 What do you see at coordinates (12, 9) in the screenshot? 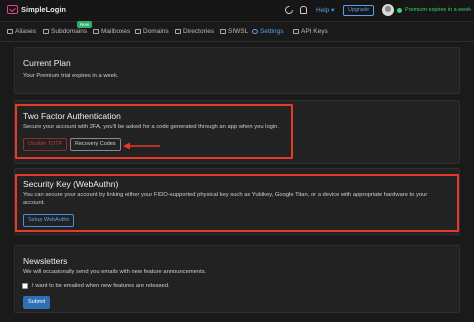
I see `logo-icon` at bounding box center [12, 9].